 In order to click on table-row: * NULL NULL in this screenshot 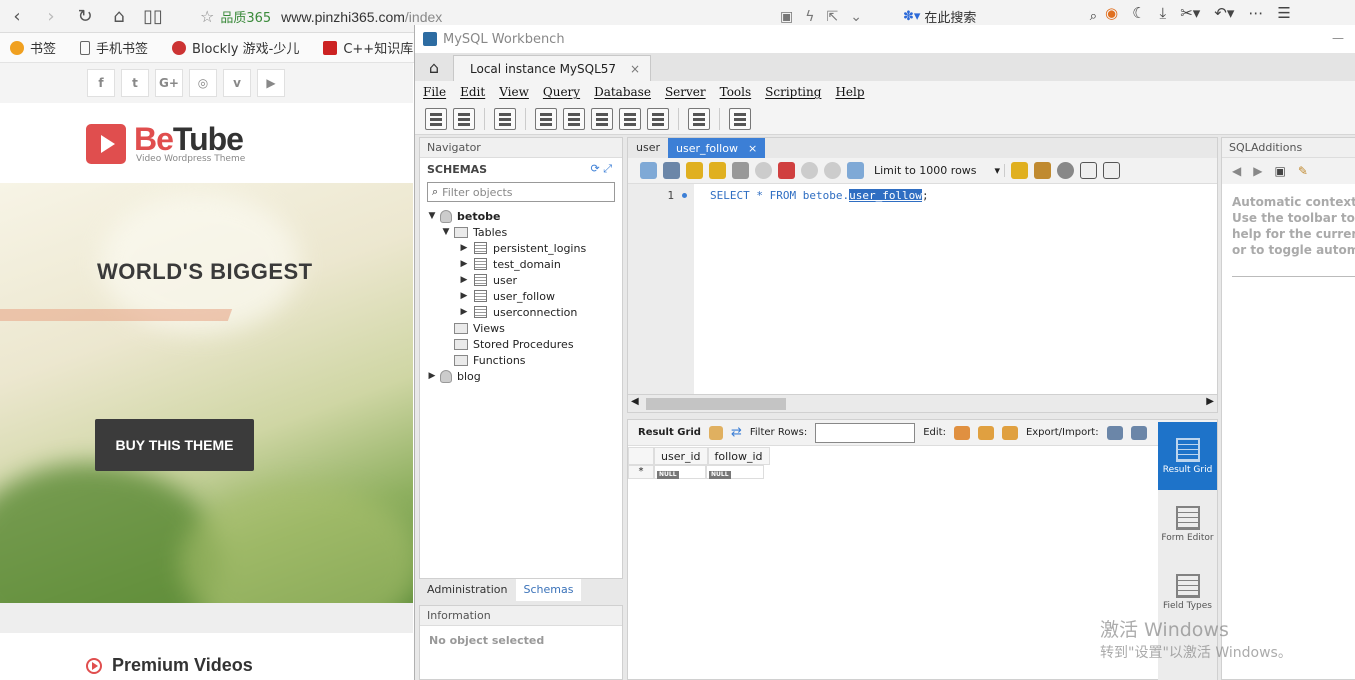, I will do `click(699, 472)`.